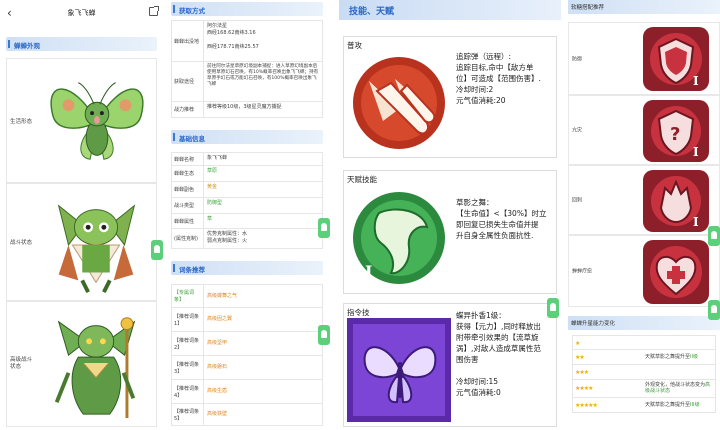  Describe the element at coordinates (247, 174) in the screenshot. I see `table-row: 蝉蝉生态 草原` at that location.